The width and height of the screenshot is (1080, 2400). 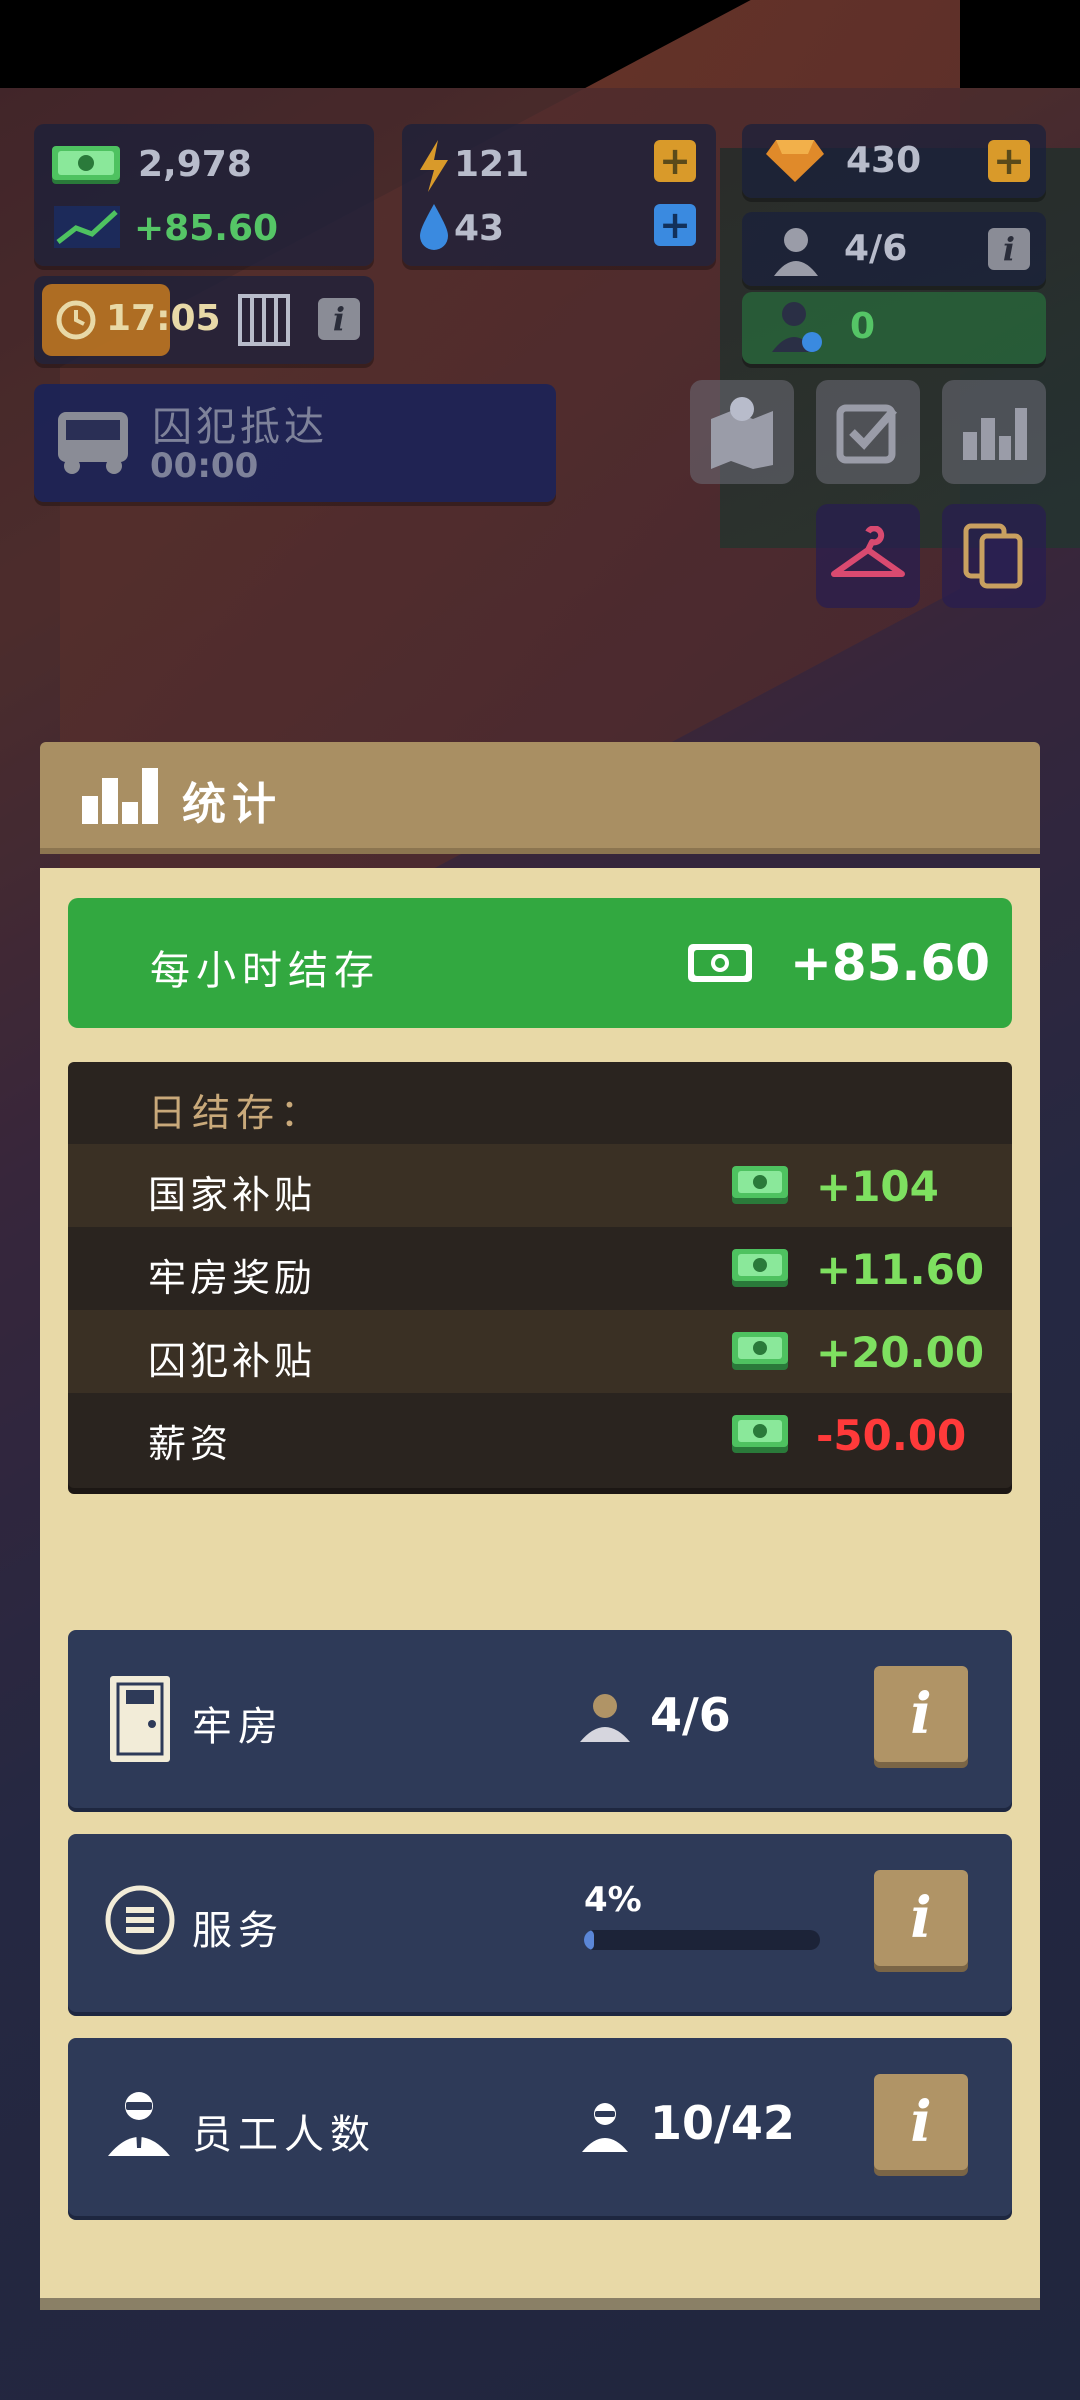 I want to click on daily-balance-row: 牢房奖励 +11.60, so click(x=540, y=1268).